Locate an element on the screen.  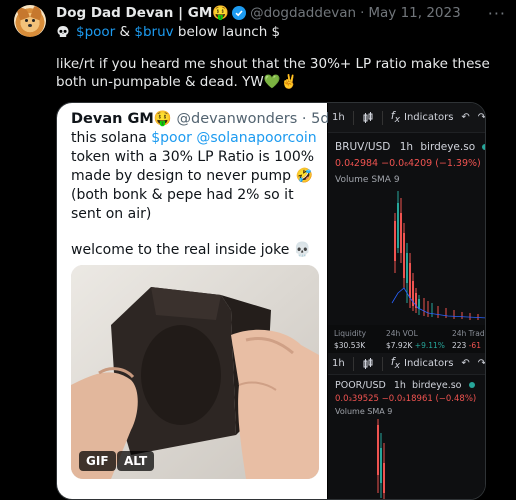
tweet-first-line: $poor & $bruv below launch $ is located at coordinates (168, 32).